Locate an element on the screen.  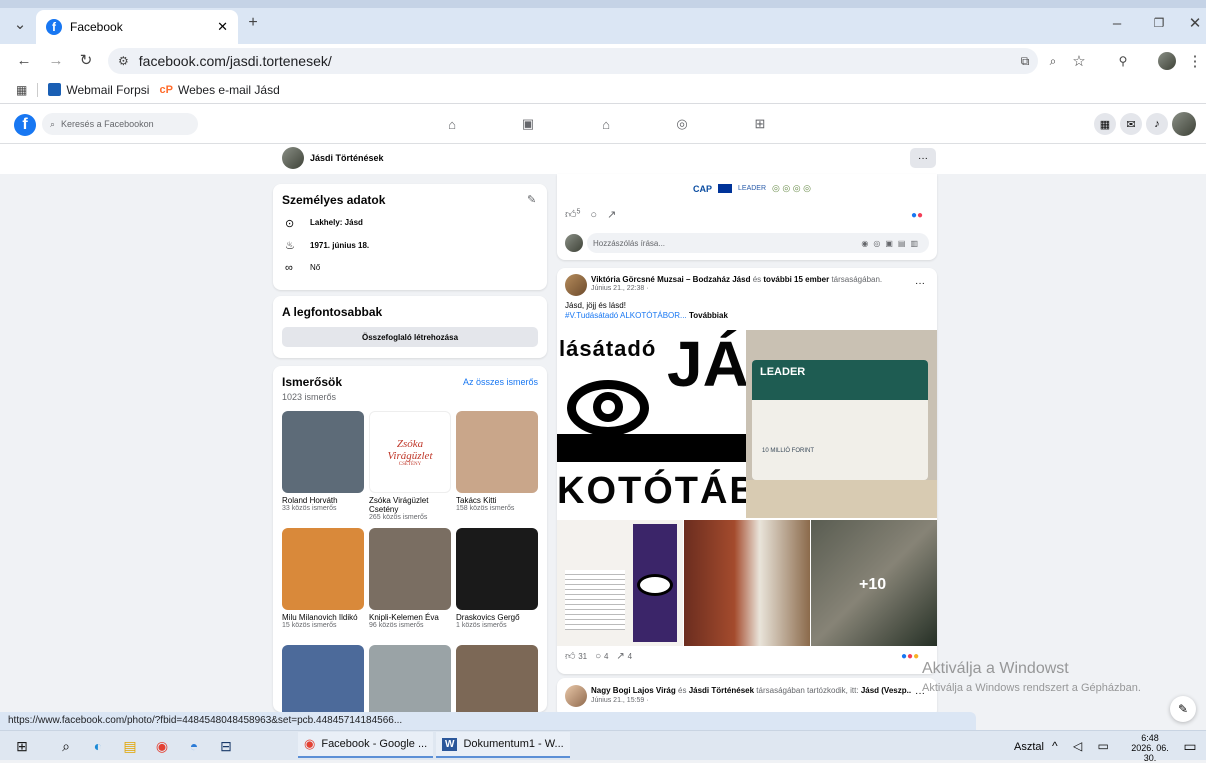
address-input: ⚙ facebook.com/jasdi.tortenesek/ is located at coordinates (573, 61).